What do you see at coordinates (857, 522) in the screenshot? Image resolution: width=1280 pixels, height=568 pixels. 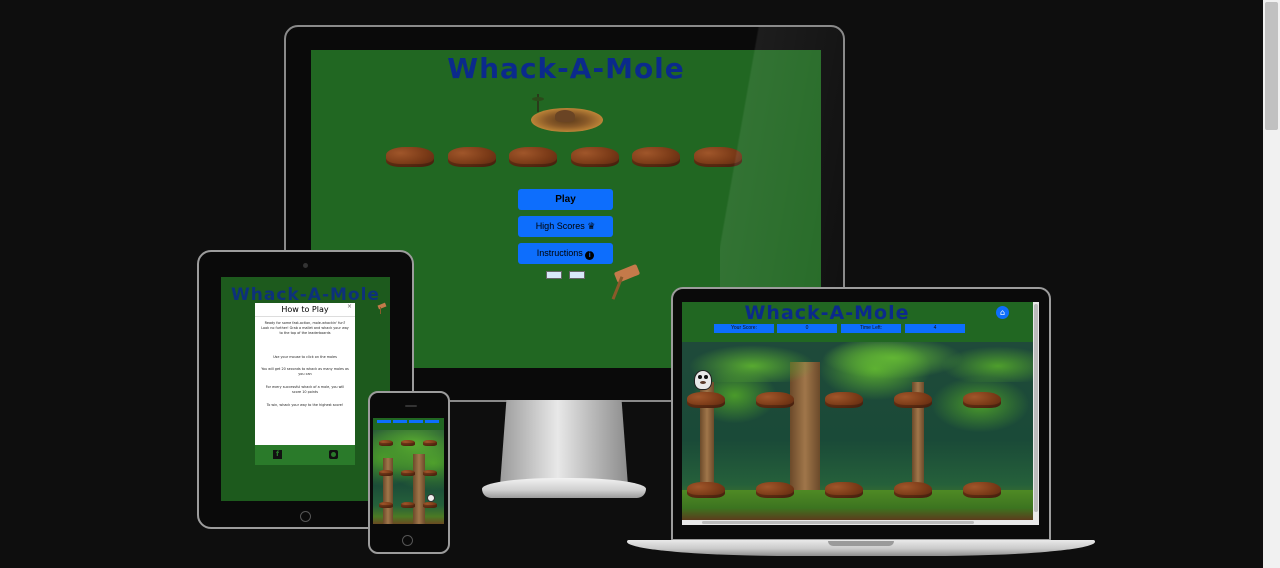 I see `laptop-horizontal-scrollbar` at bounding box center [857, 522].